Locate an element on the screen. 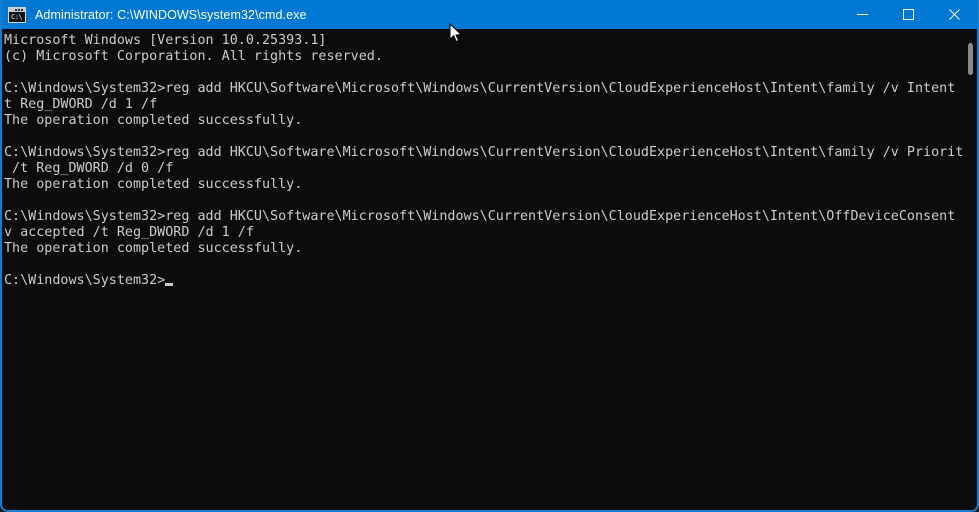 The image size is (979, 512). close-icon is located at coordinates (954, 14).